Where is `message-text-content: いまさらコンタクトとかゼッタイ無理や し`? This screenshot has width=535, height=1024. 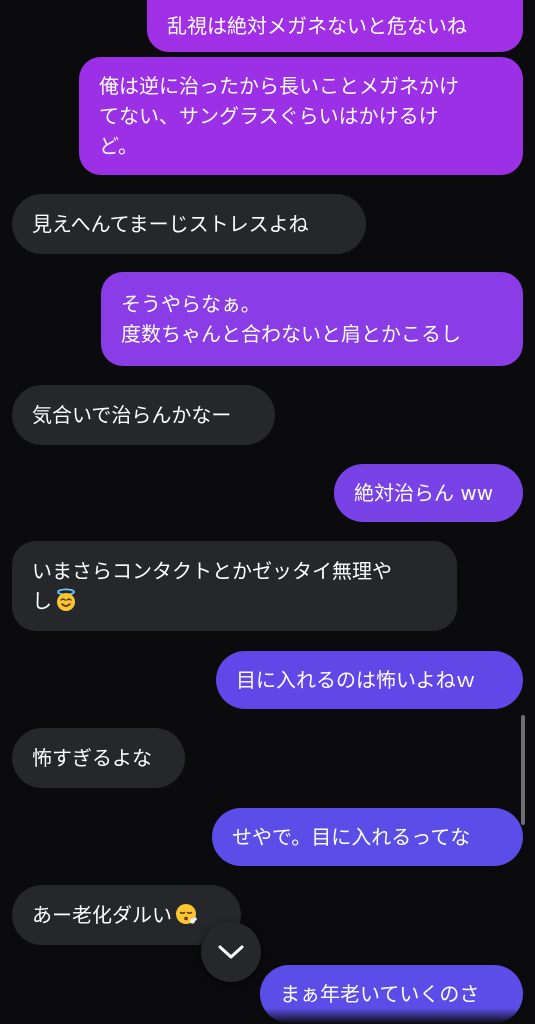
message-text-content: いまさらコンタクトとかゼッタイ無理や し is located at coordinates (212, 586).